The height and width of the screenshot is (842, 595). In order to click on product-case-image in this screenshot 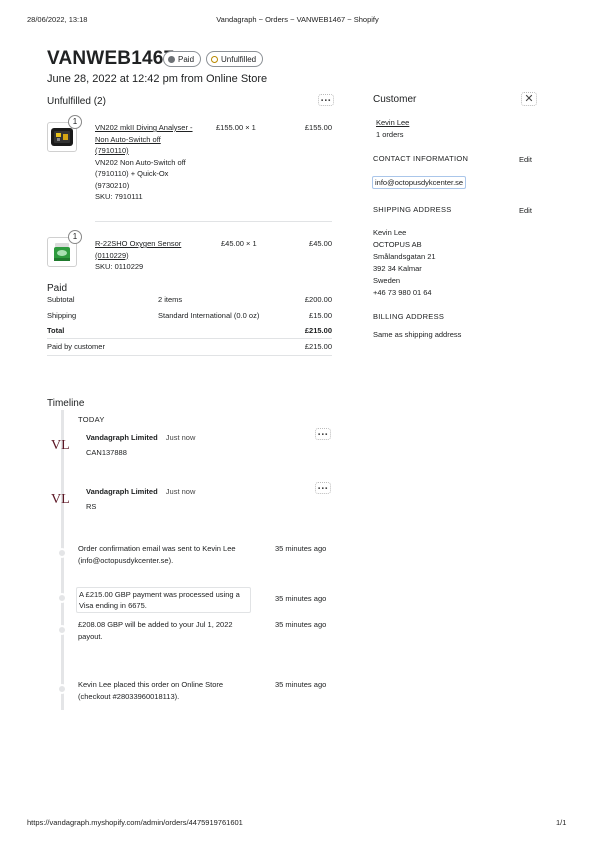, I will do `click(62, 137)`.